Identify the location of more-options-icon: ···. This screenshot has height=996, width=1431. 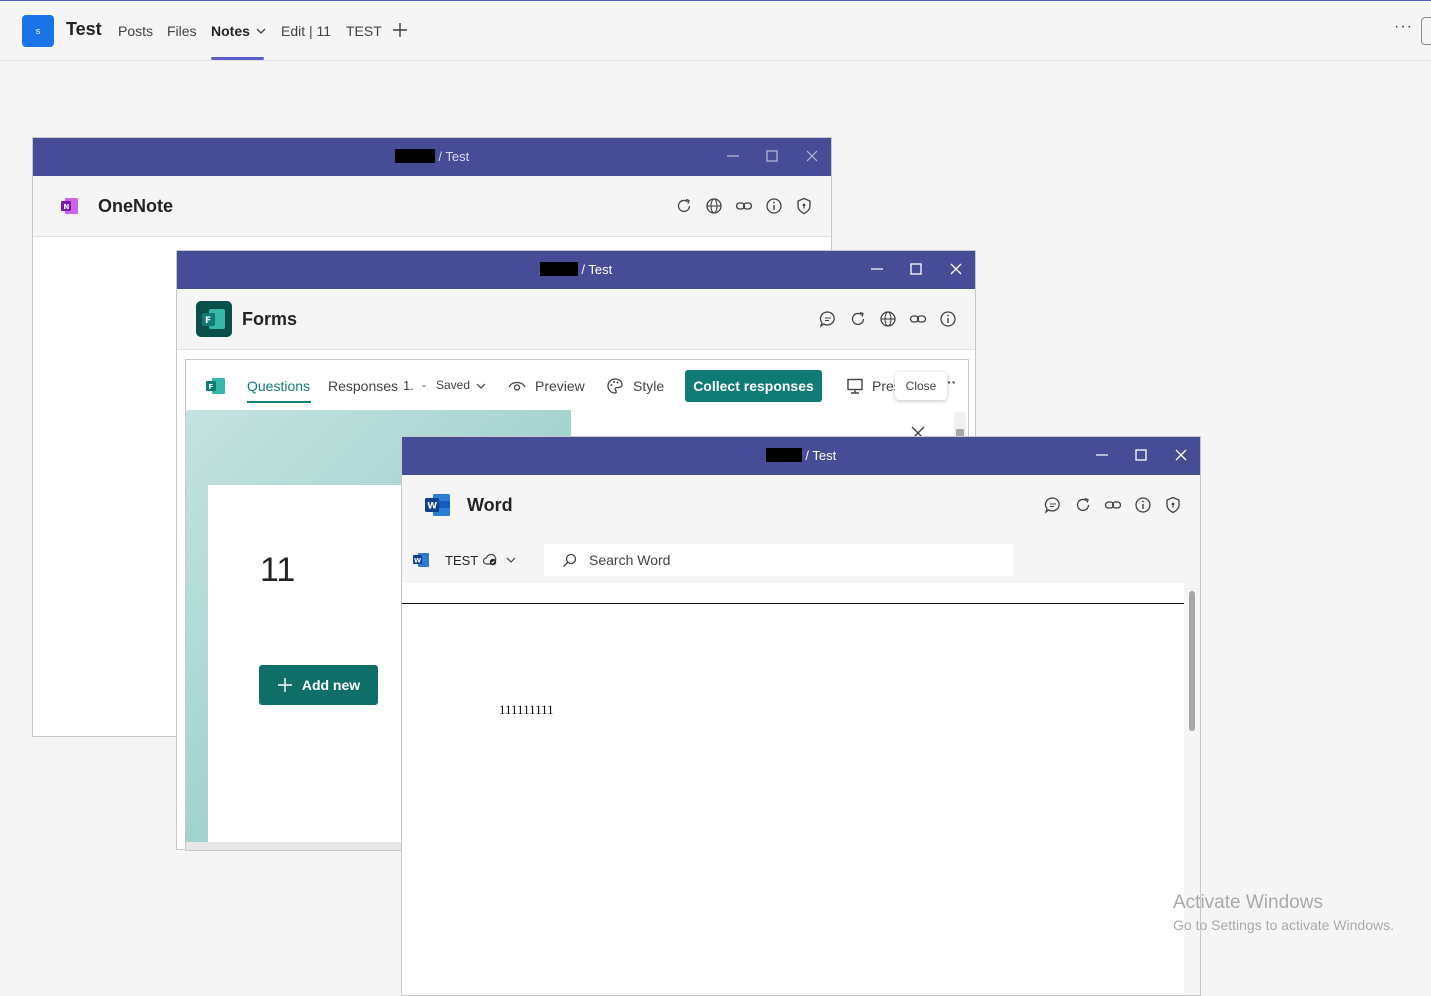
(1403, 27).